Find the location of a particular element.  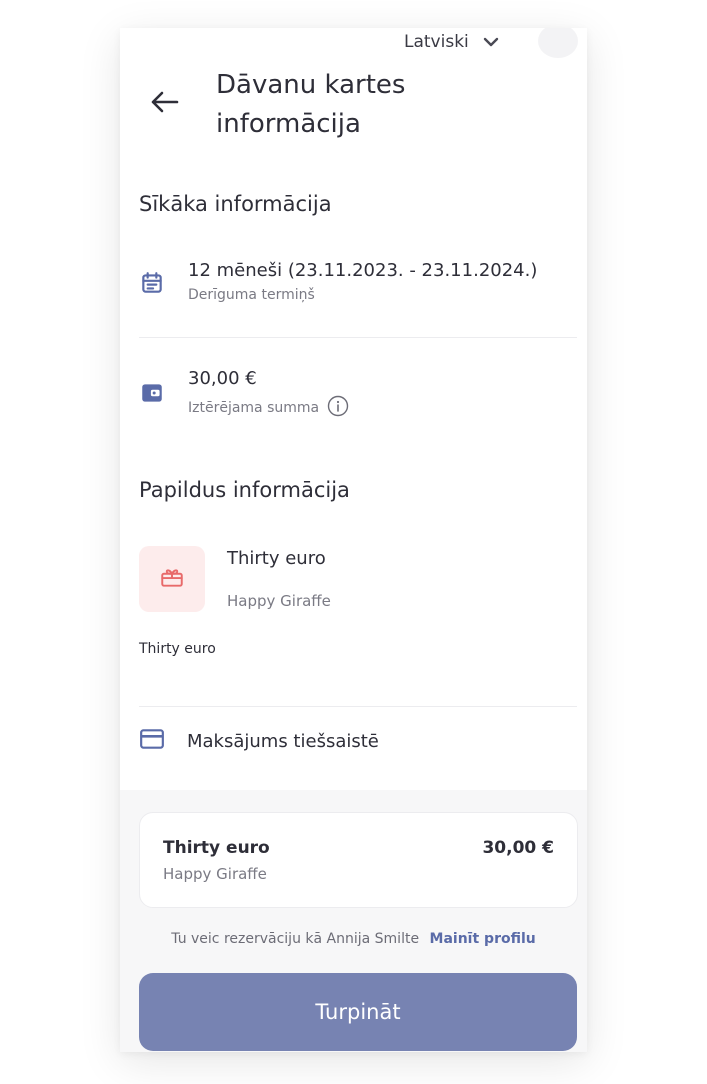

arrow-left-icon is located at coordinates (164, 104).